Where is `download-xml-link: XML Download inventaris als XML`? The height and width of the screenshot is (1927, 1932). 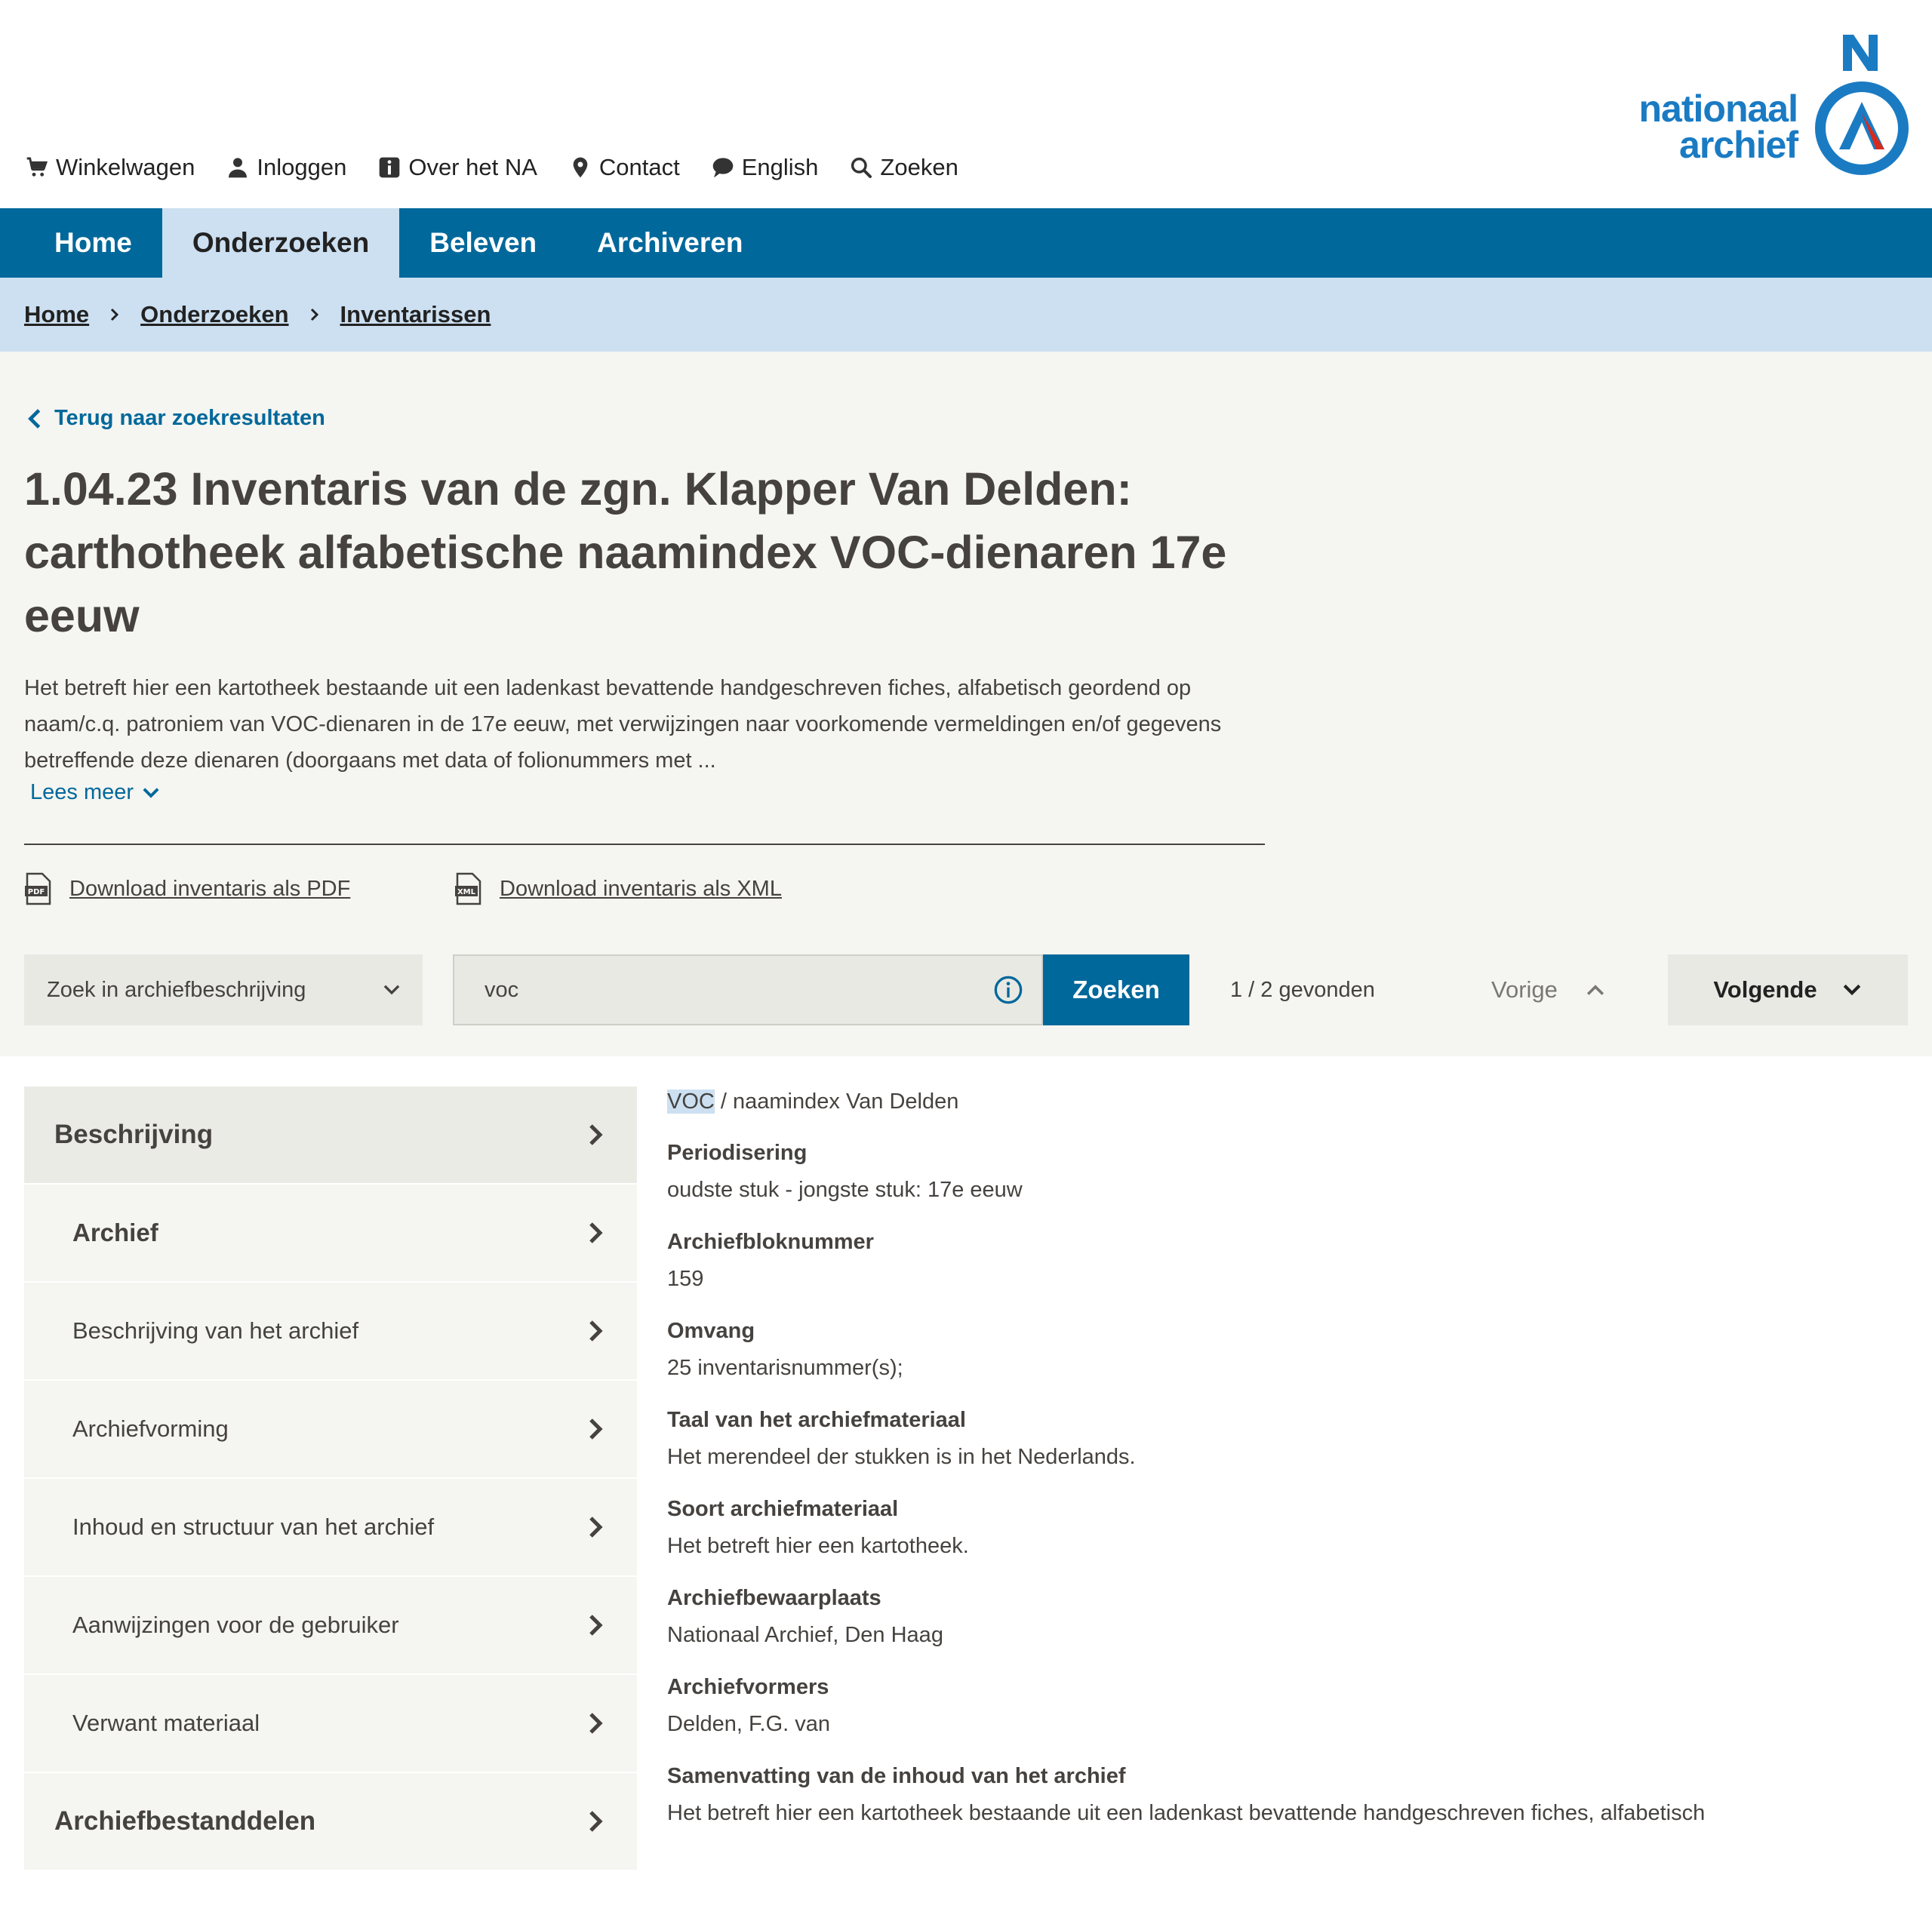
download-xml-link: XML Download inventaris als XML is located at coordinates (618, 889).